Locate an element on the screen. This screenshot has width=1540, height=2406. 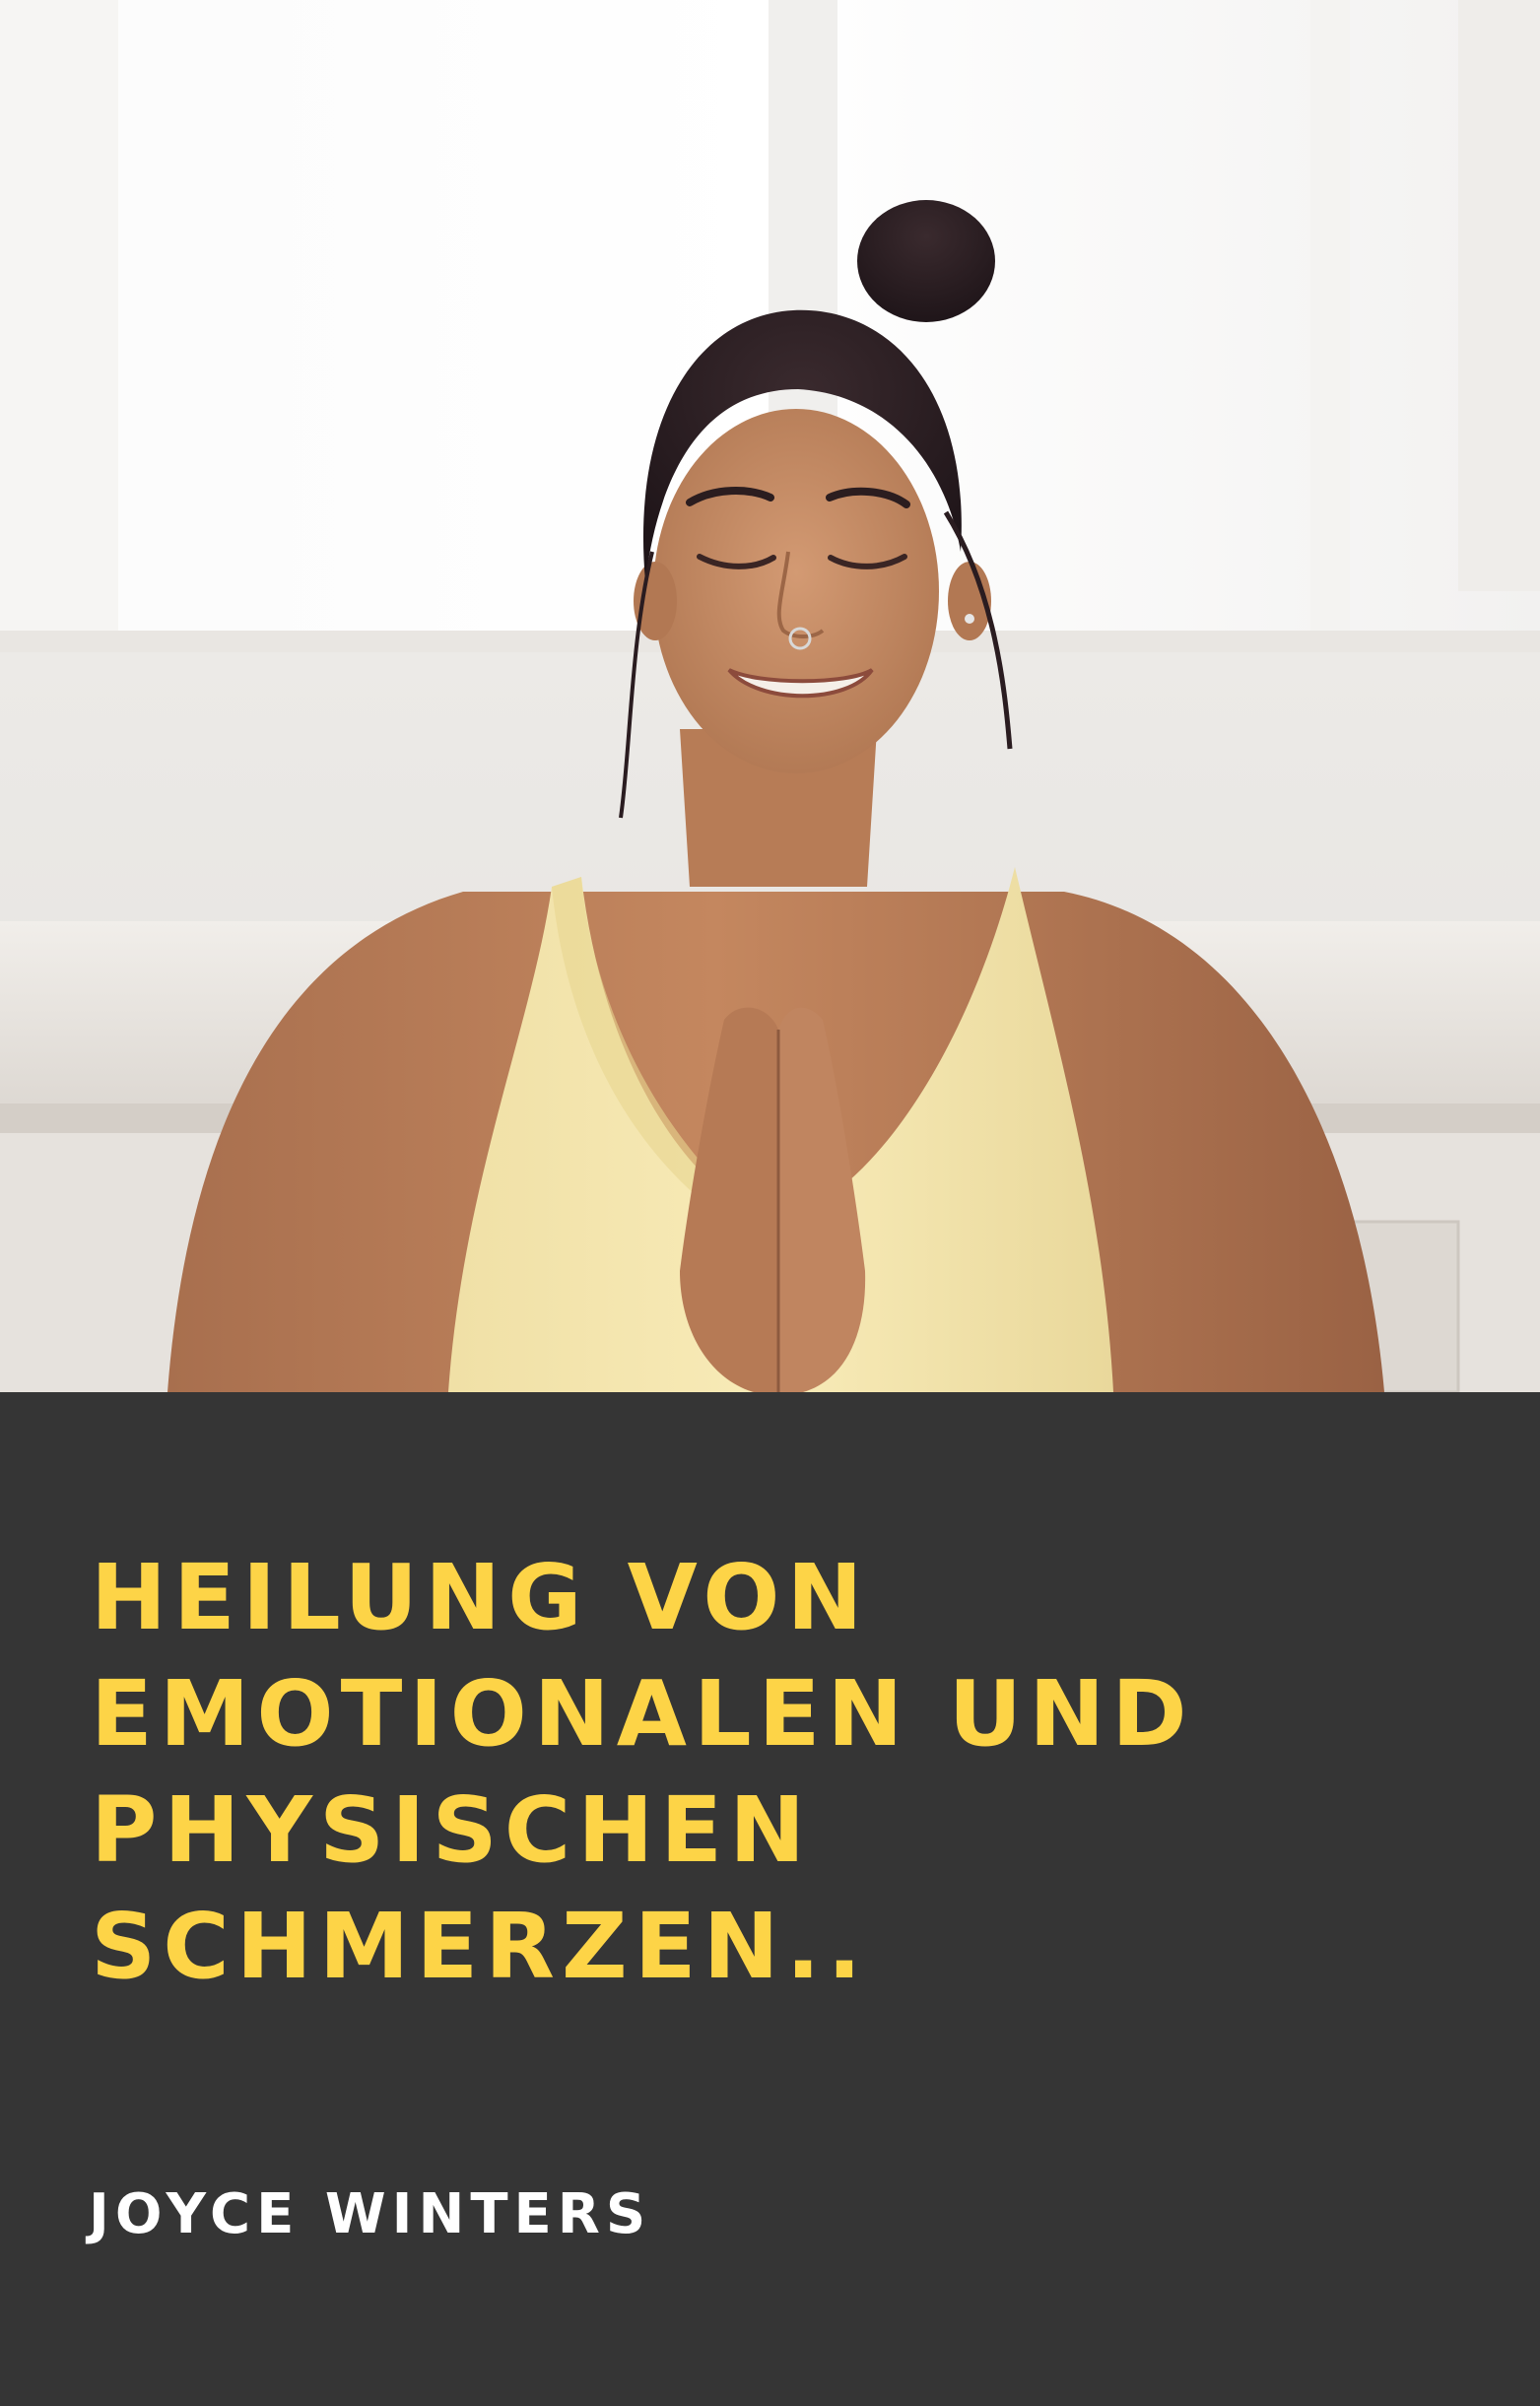
author-name: JOYCE WINTERS is located at coordinates (371, 2214).